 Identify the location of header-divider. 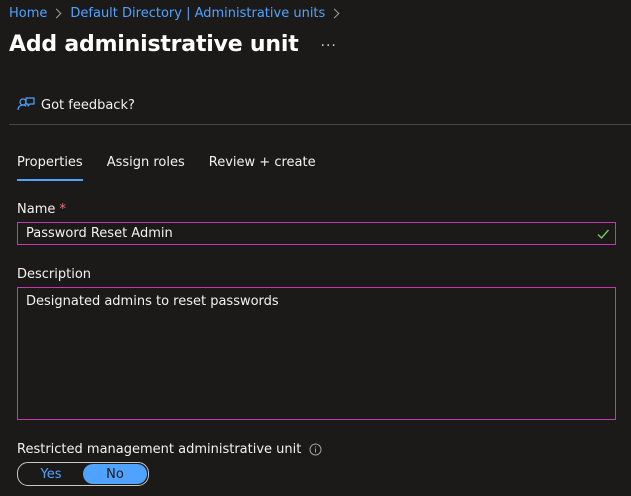
(320, 124).